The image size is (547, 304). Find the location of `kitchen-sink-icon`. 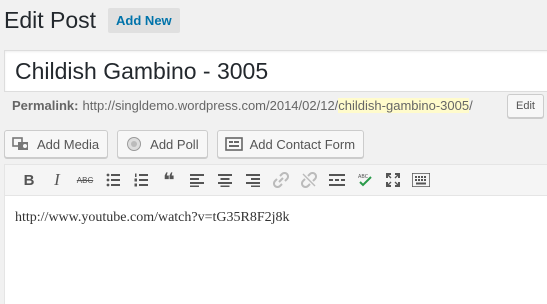

kitchen-sink-icon is located at coordinates (421, 180).